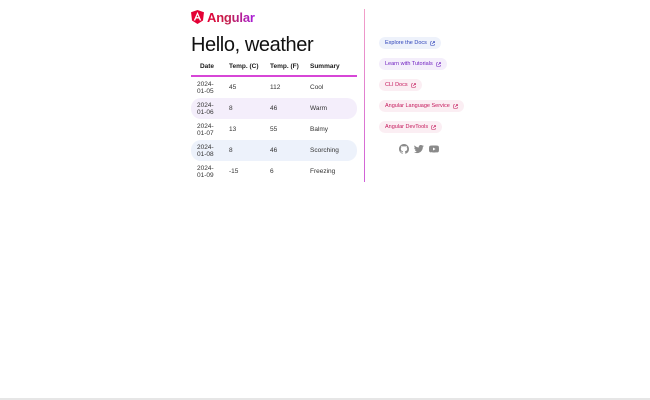  I want to click on cell-summary: Warm, so click(330, 108).